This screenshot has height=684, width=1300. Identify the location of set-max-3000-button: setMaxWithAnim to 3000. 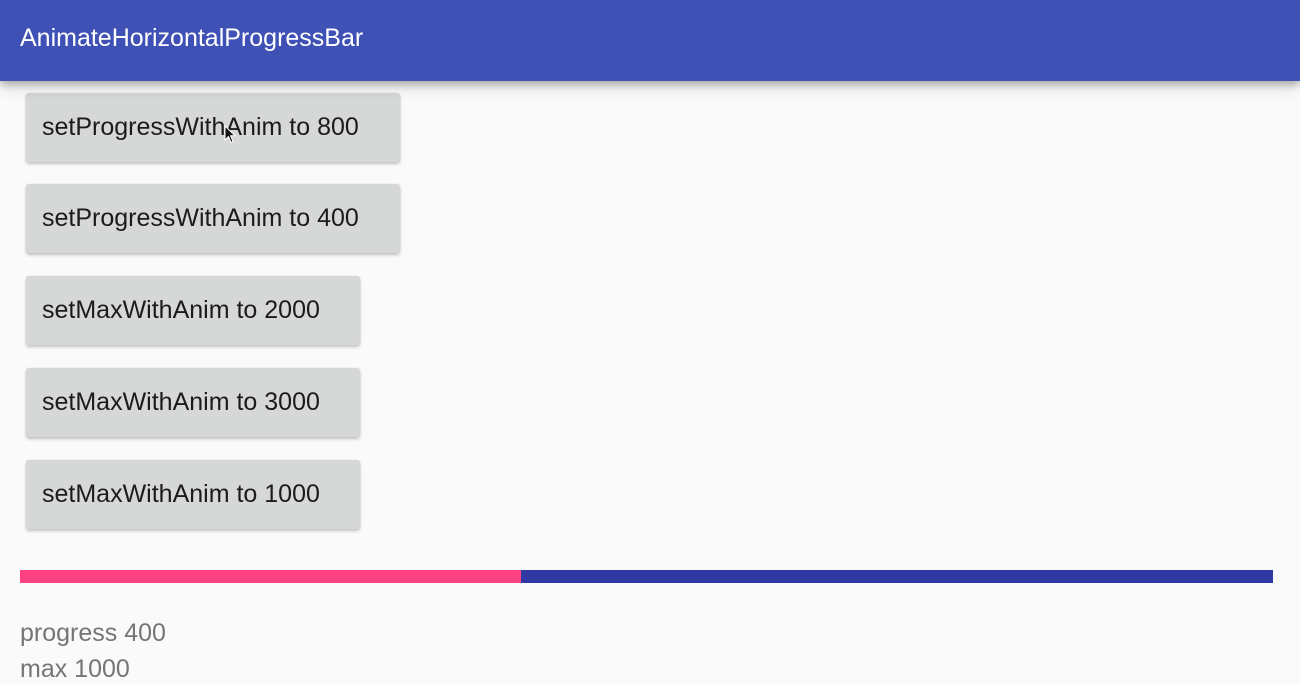
(193, 402).